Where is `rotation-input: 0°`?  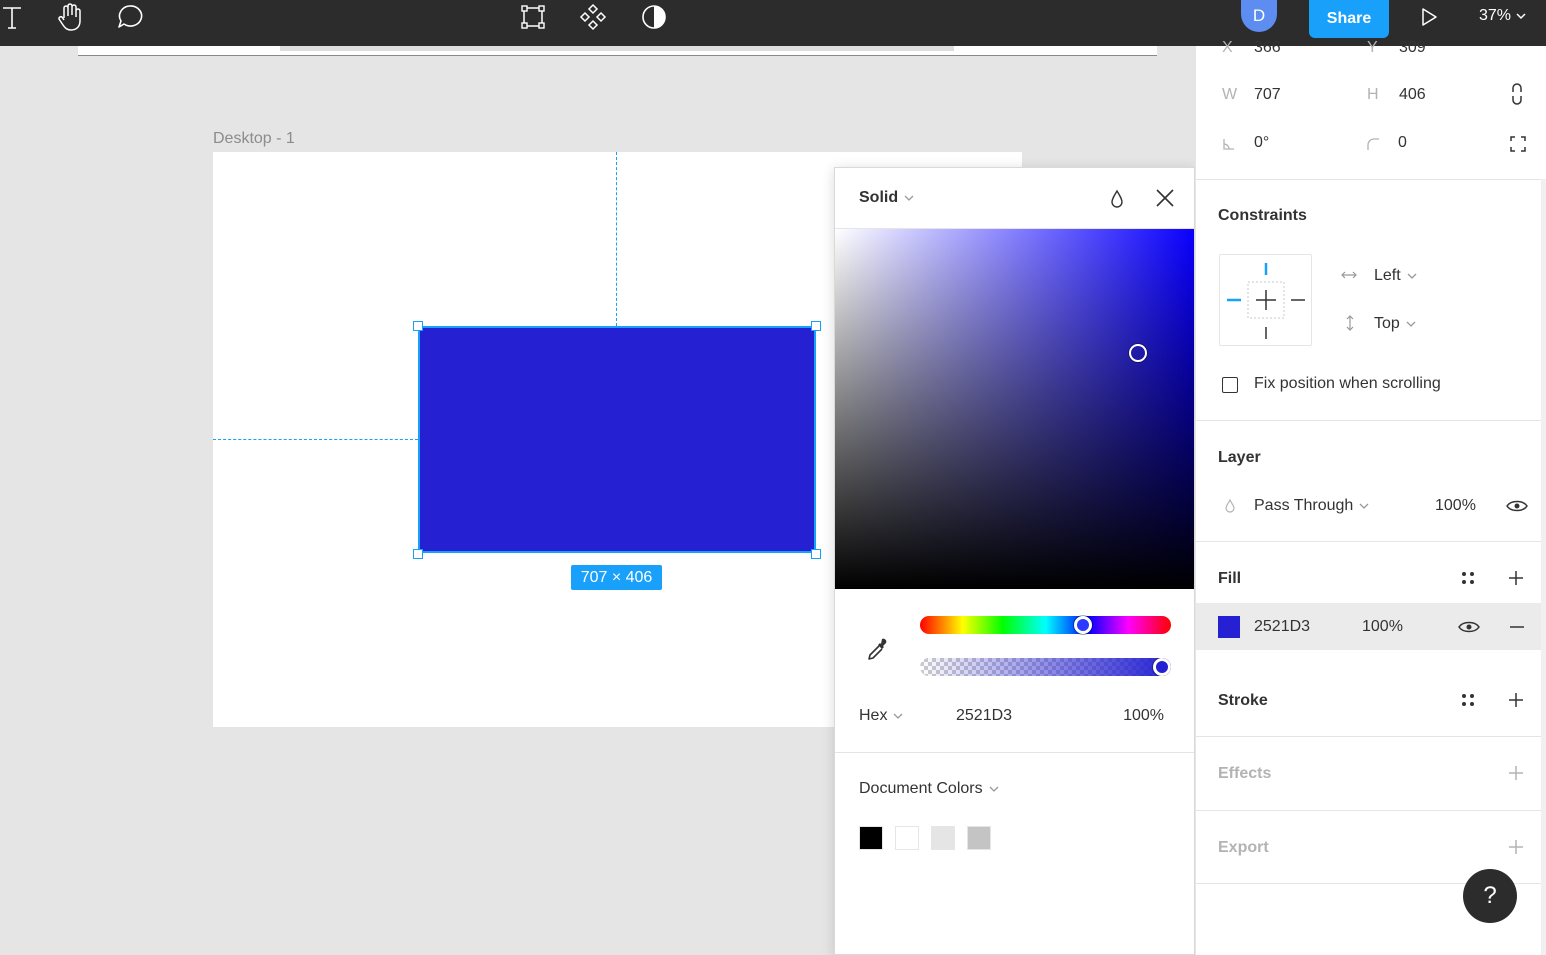
rotation-input: 0° is located at coordinates (1261, 143).